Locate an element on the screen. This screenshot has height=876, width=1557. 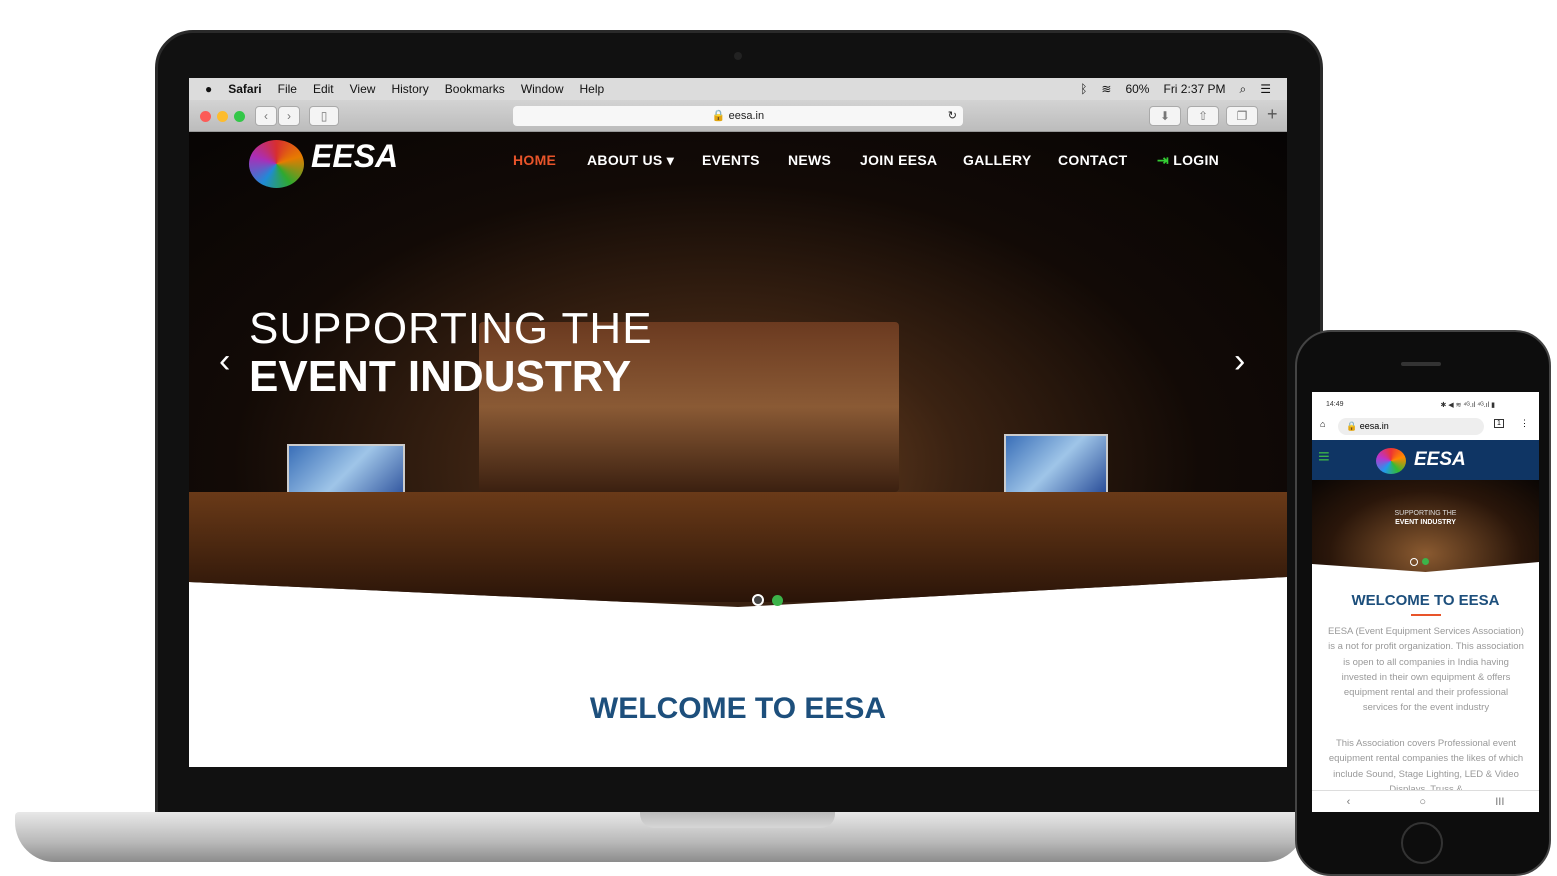
download-icon: ⬇ is located at coordinates (1165, 116).